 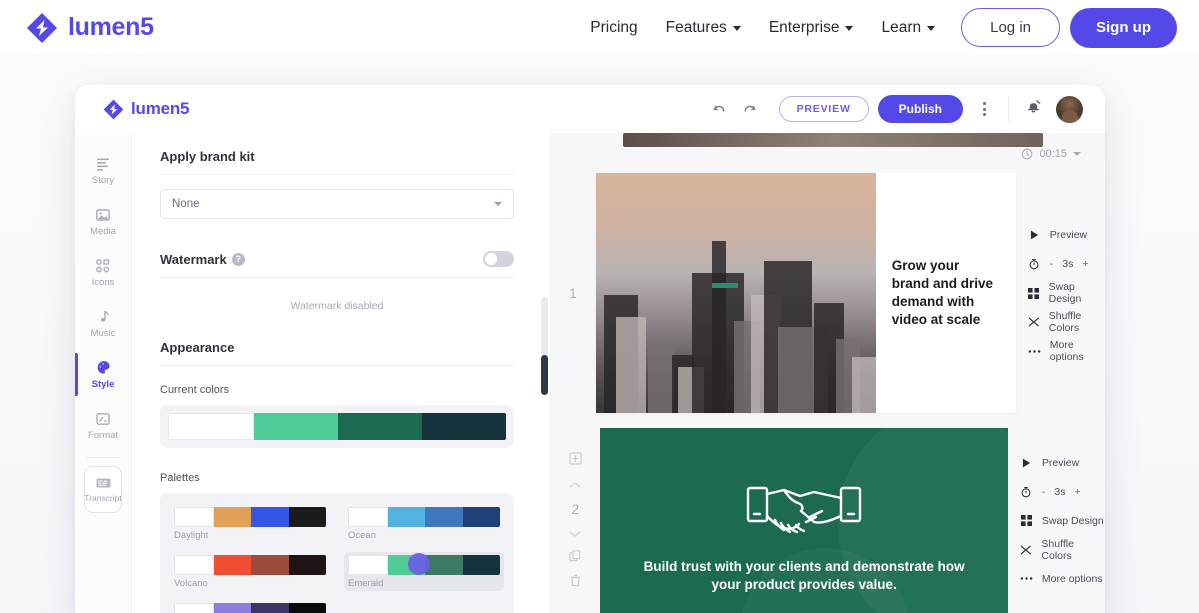 I want to click on app-logo: lumen5, so click(x=146, y=109).